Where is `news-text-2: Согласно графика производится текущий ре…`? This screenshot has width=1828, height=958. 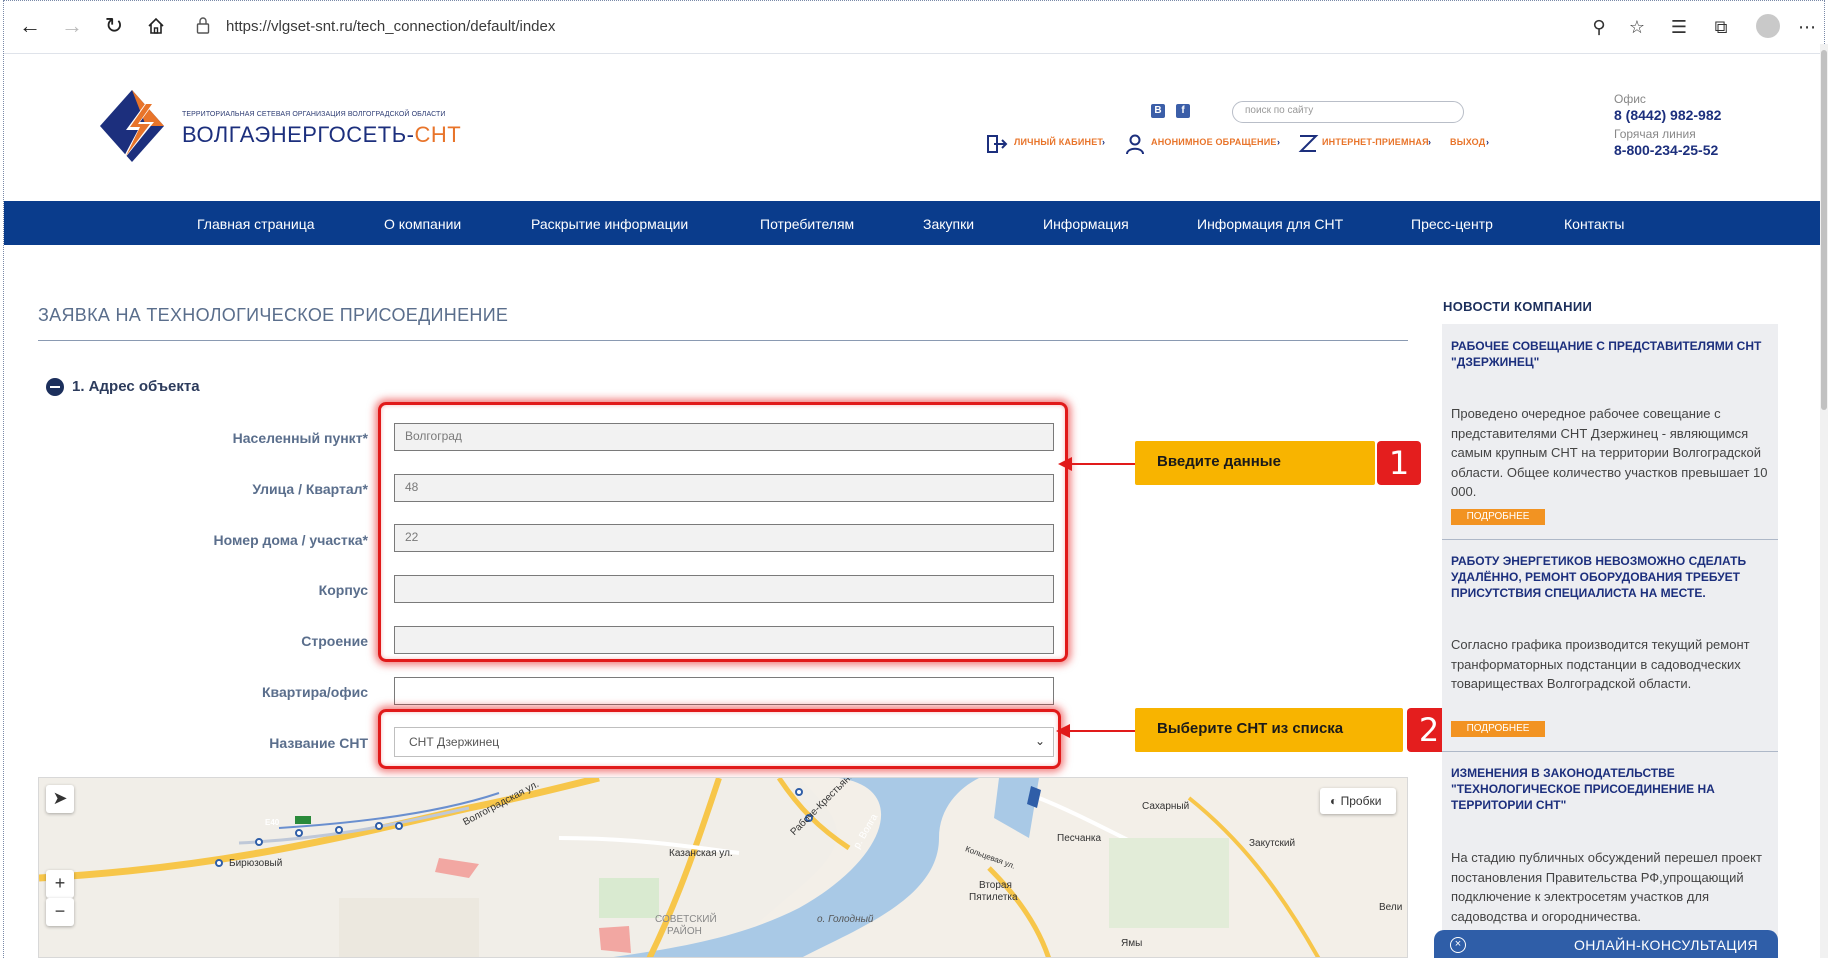
news-text-2: Согласно графика производится текущий ре… is located at coordinates (1600, 664).